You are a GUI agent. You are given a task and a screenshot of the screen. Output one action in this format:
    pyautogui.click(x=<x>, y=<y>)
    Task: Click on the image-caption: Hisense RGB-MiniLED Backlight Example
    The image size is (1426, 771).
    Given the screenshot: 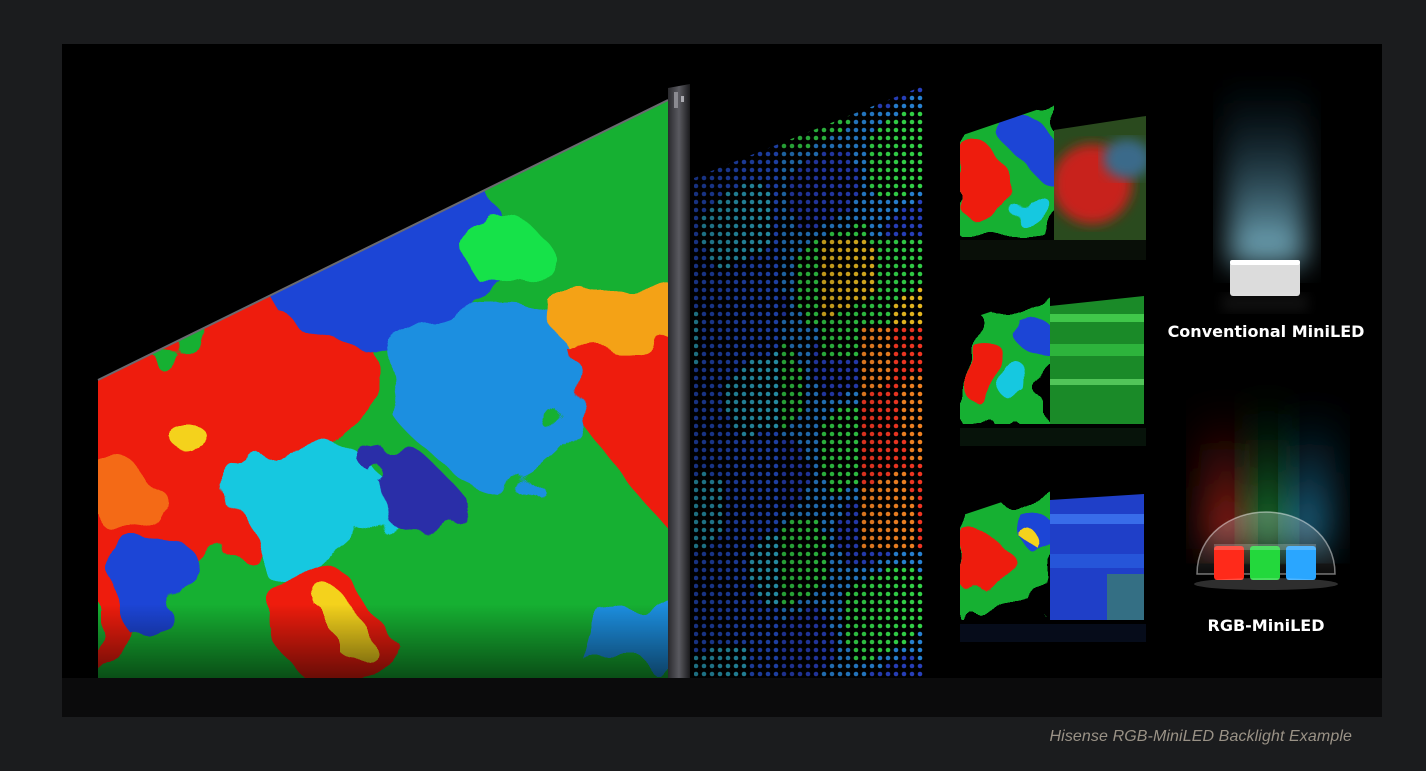 What is the action you would take?
    pyautogui.click(x=1200, y=736)
    